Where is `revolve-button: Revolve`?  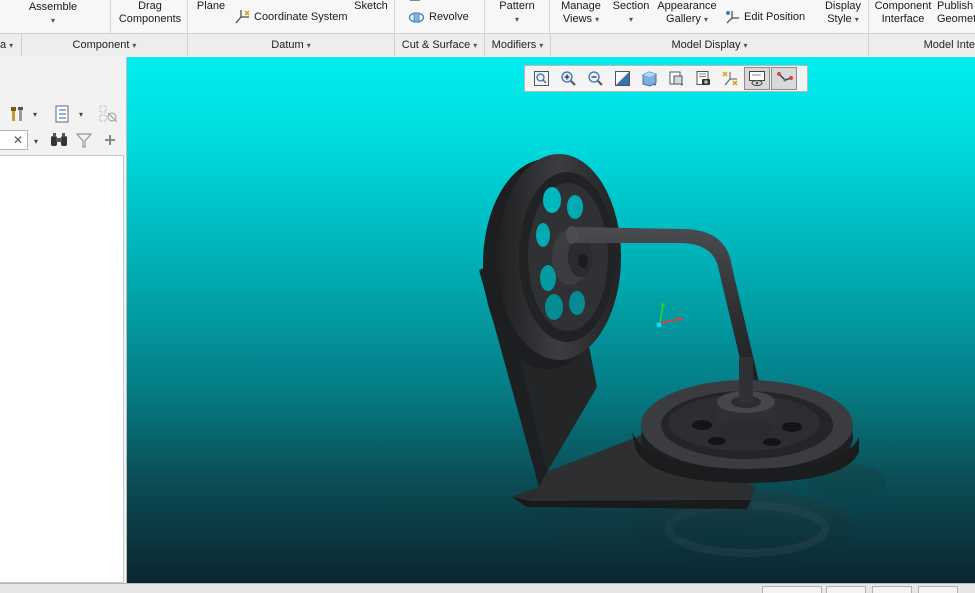
revolve-button: Revolve is located at coordinates (443, 17).